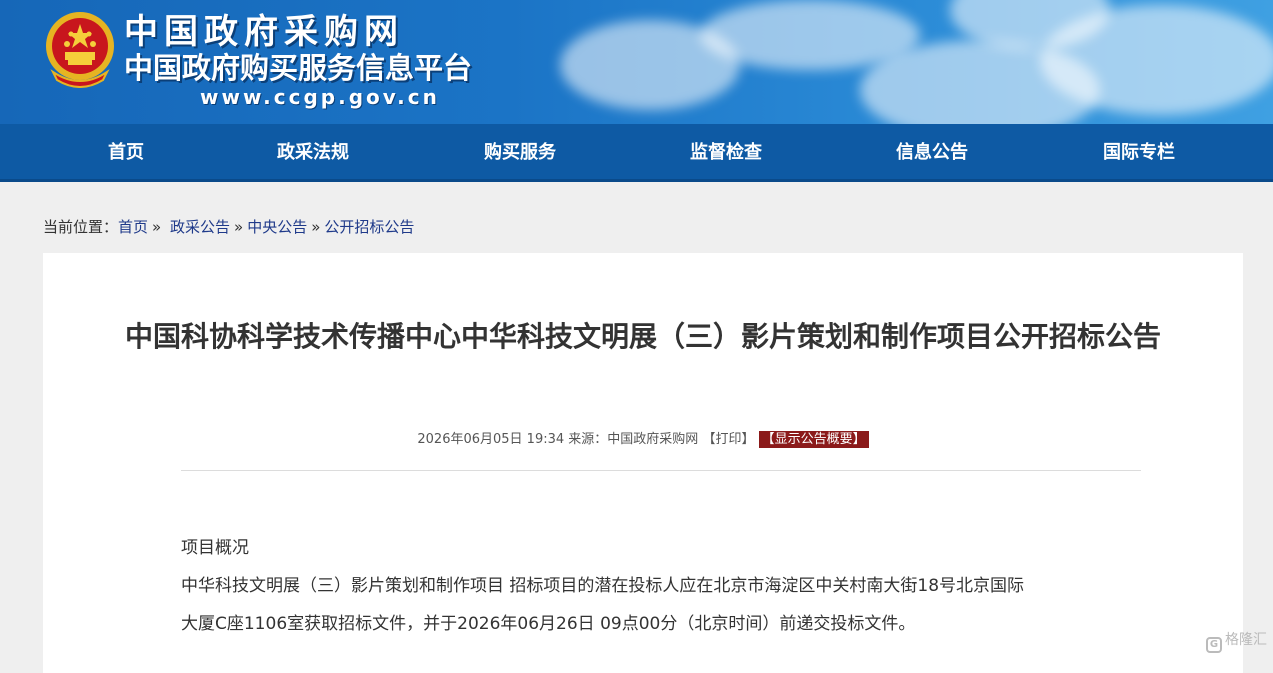  I want to click on watermark: G 格隆汇, so click(1236, 641).